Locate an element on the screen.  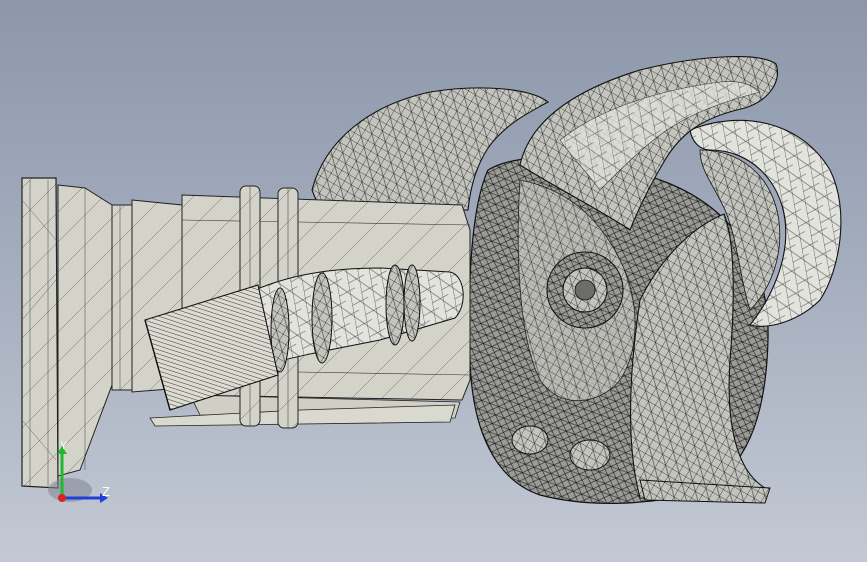
triad-axes is located at coordinates (78, 474).